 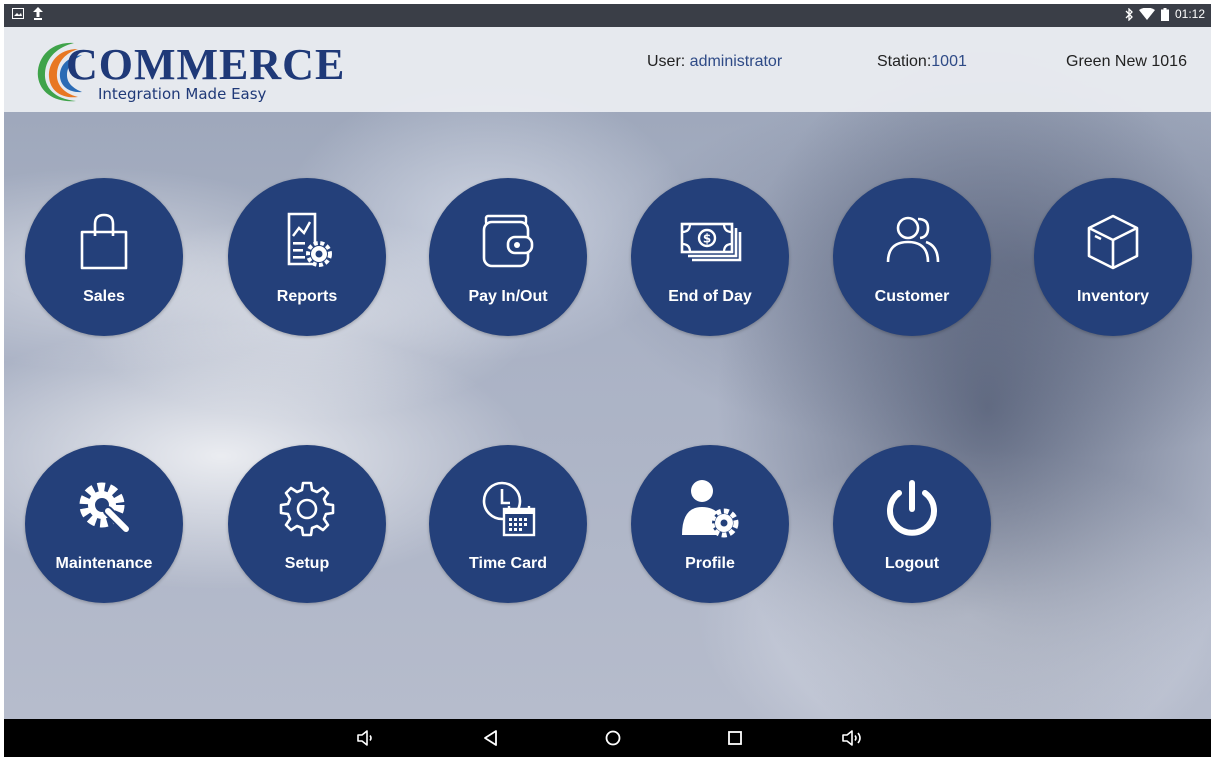 What do you see at coordinates (912, 508) in the screenshot?
I see `power-icon` at bounding box center [912, 508].